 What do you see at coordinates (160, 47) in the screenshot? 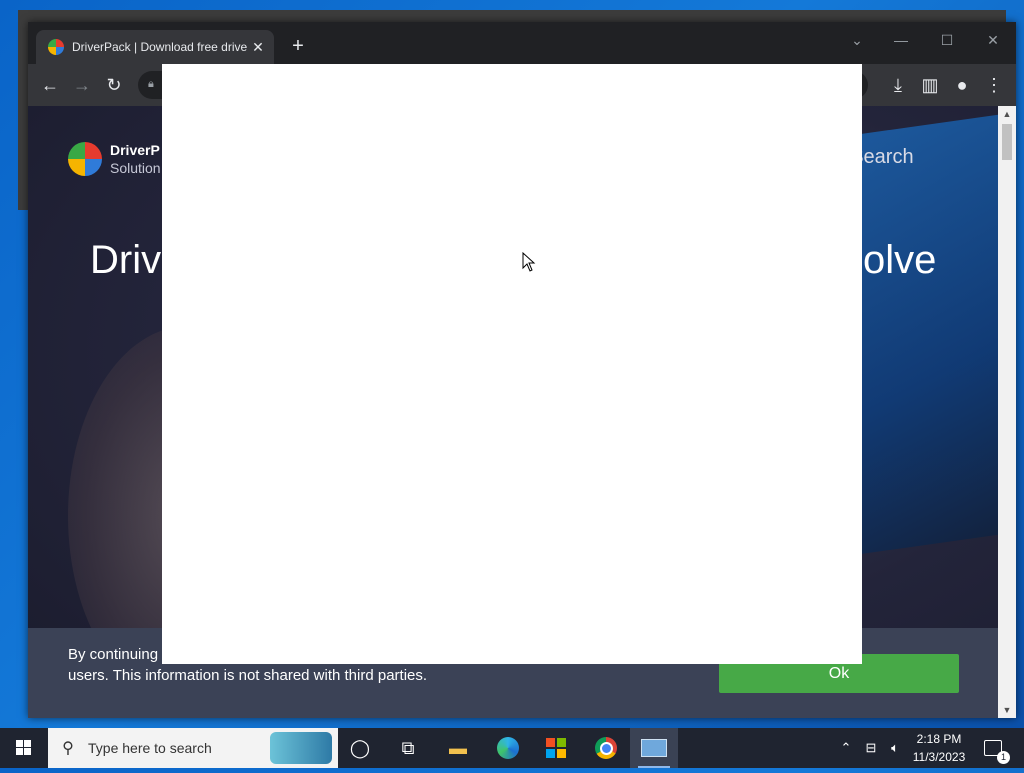
I see `tab-title: DriverPack | Download free drive` at bounding box center [160, 47].